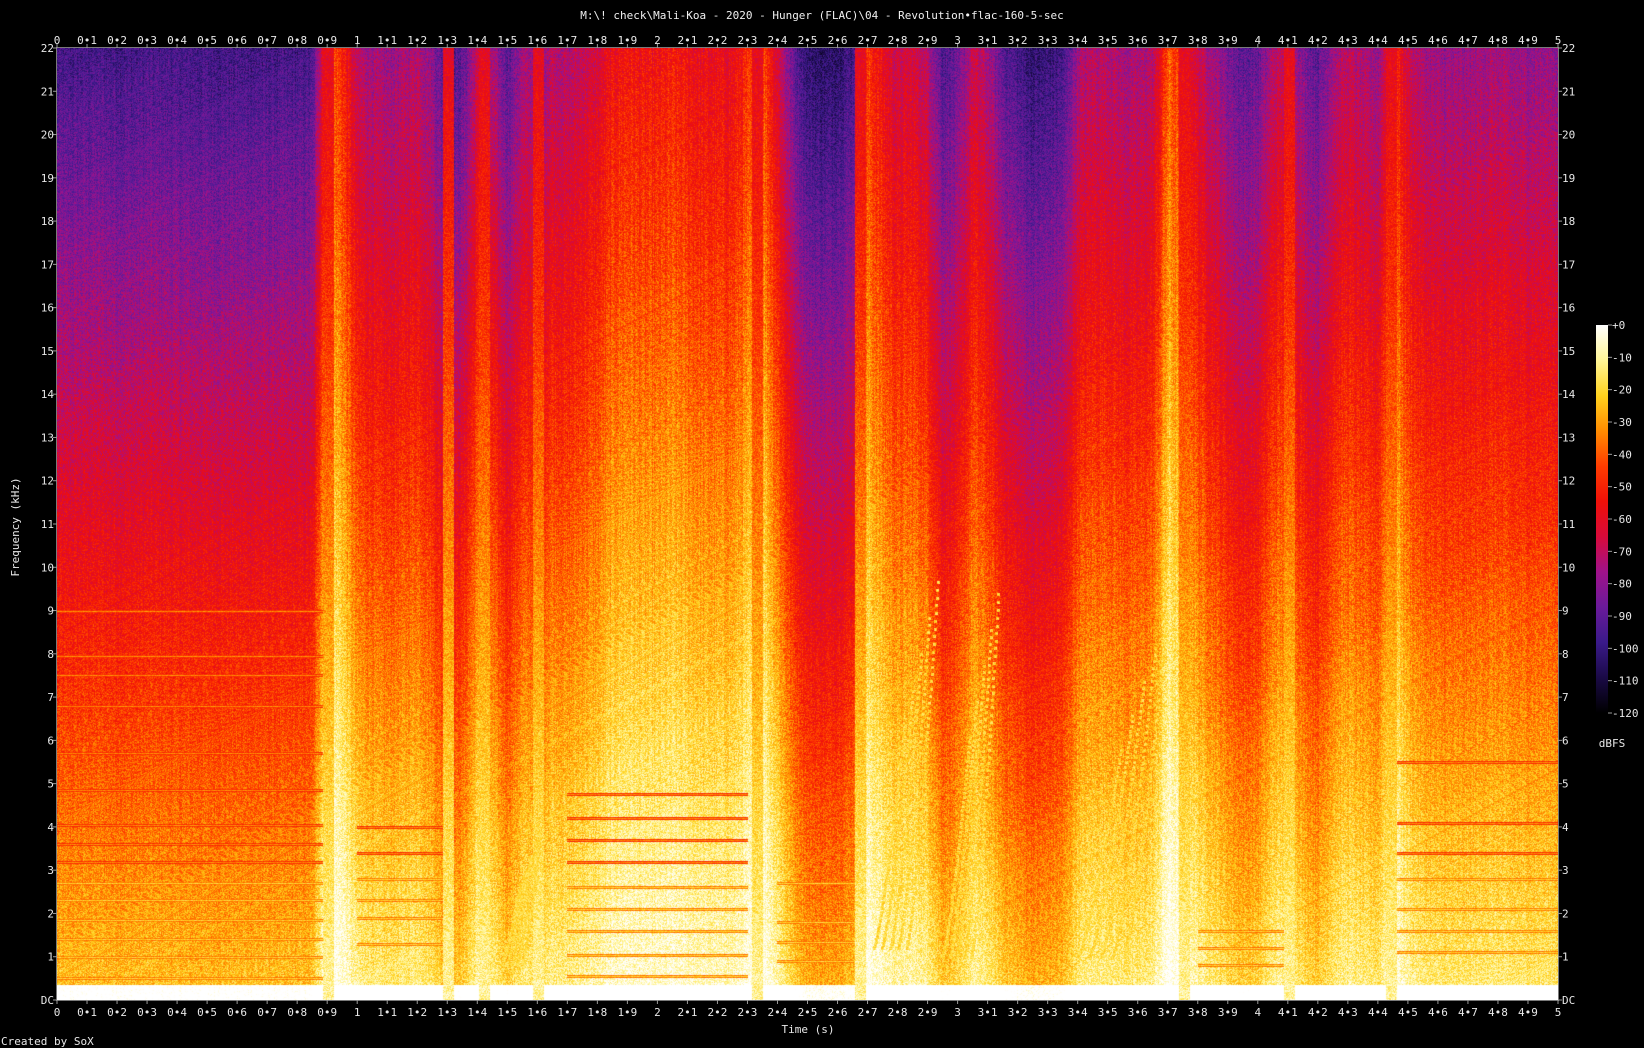  I want to click on x-tick-label-bottom: 1•7, so click(567, 1012).